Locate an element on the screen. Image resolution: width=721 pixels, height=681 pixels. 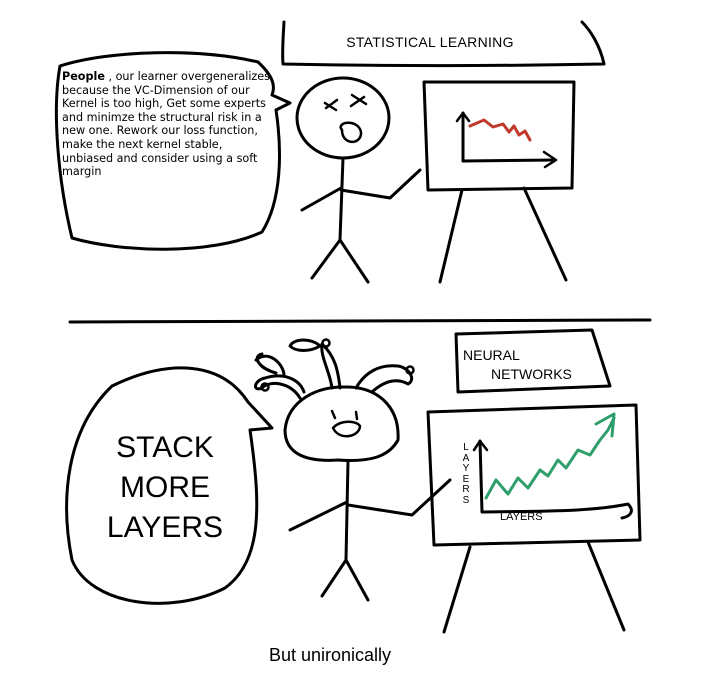
panel-divider is located at coordinates (360, 321).